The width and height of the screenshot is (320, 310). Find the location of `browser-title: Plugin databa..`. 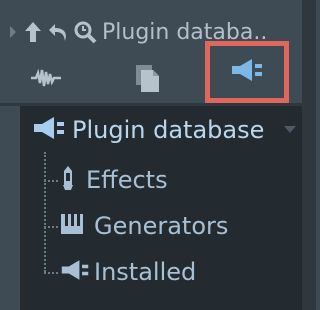

browser-title: Plugin databa.. is located at coordinates (185, 32).